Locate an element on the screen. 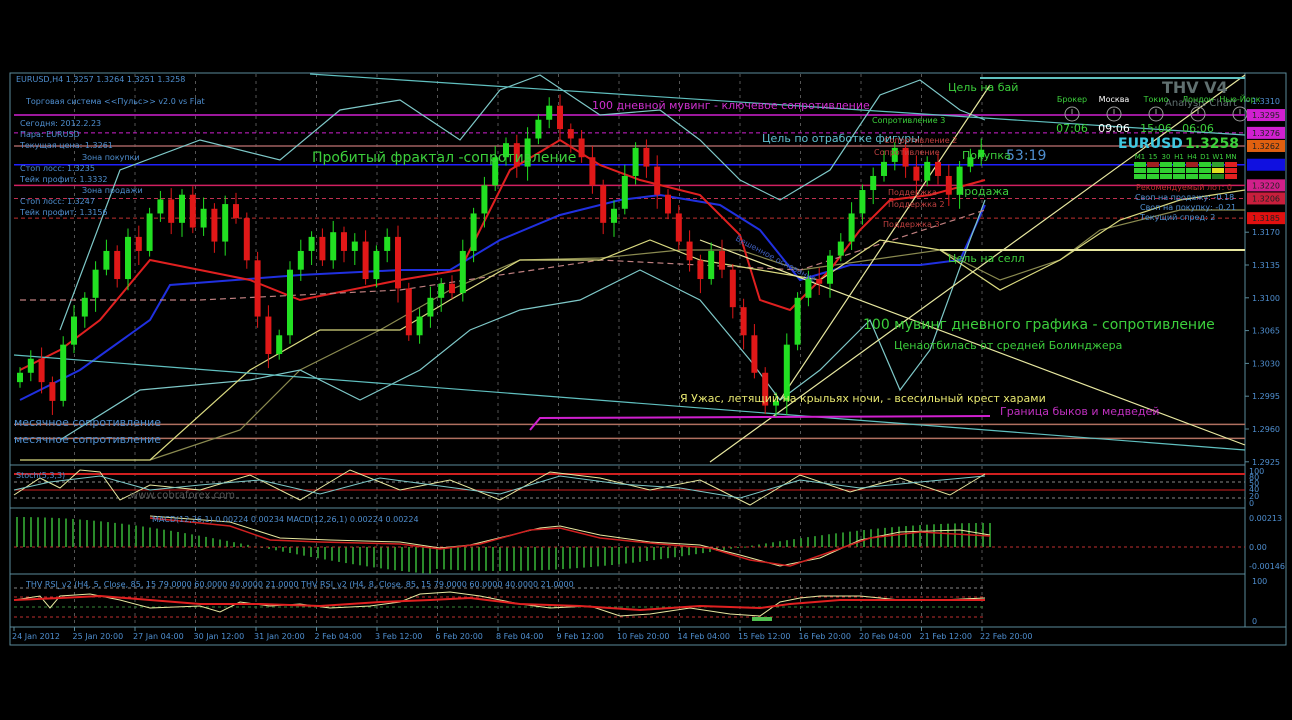  time-label: 25 Jan 20:00 is located at coordinates (98, 636).